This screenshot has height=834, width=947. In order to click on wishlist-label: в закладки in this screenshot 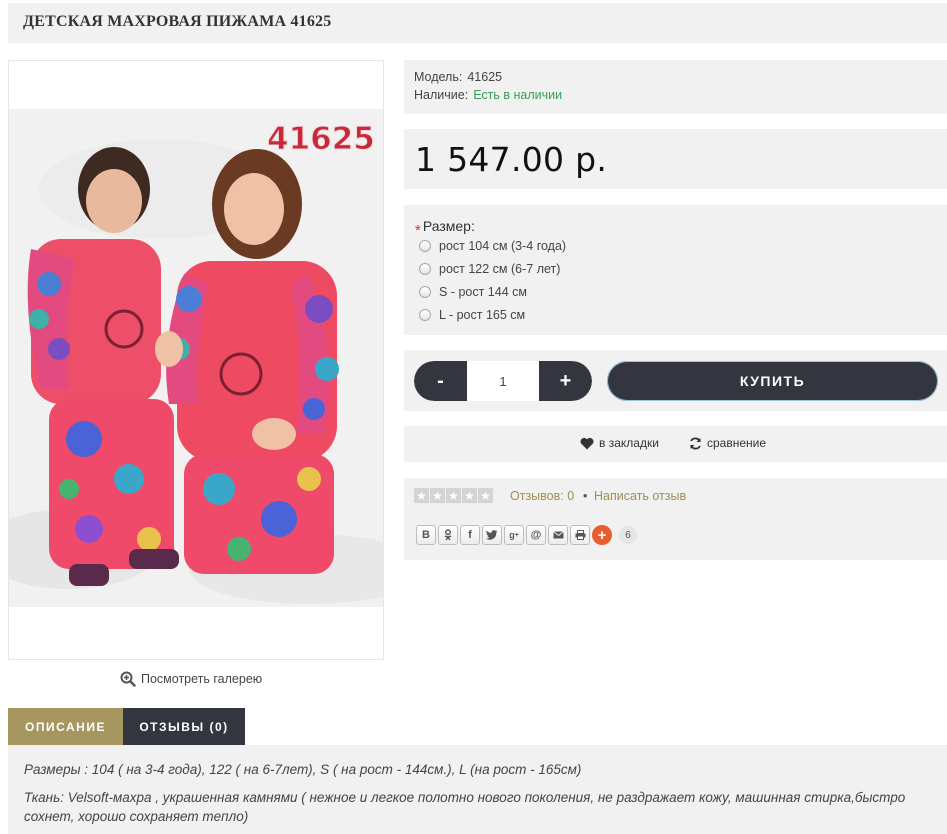, I will do `click(629, 443)`.